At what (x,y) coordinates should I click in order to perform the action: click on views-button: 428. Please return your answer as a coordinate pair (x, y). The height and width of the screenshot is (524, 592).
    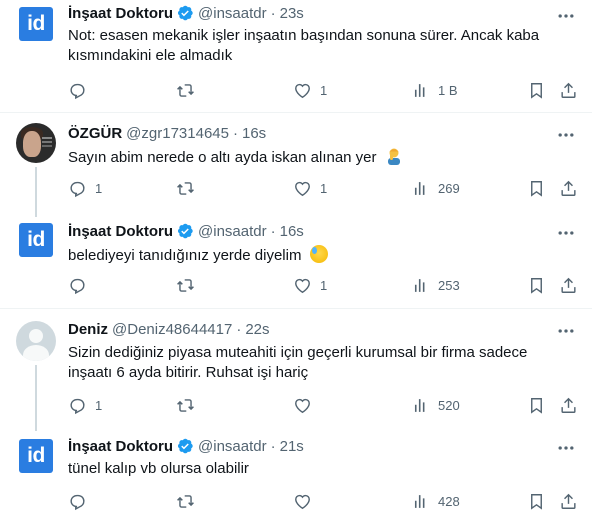
    Looking at the image, I should click on (435, 501).